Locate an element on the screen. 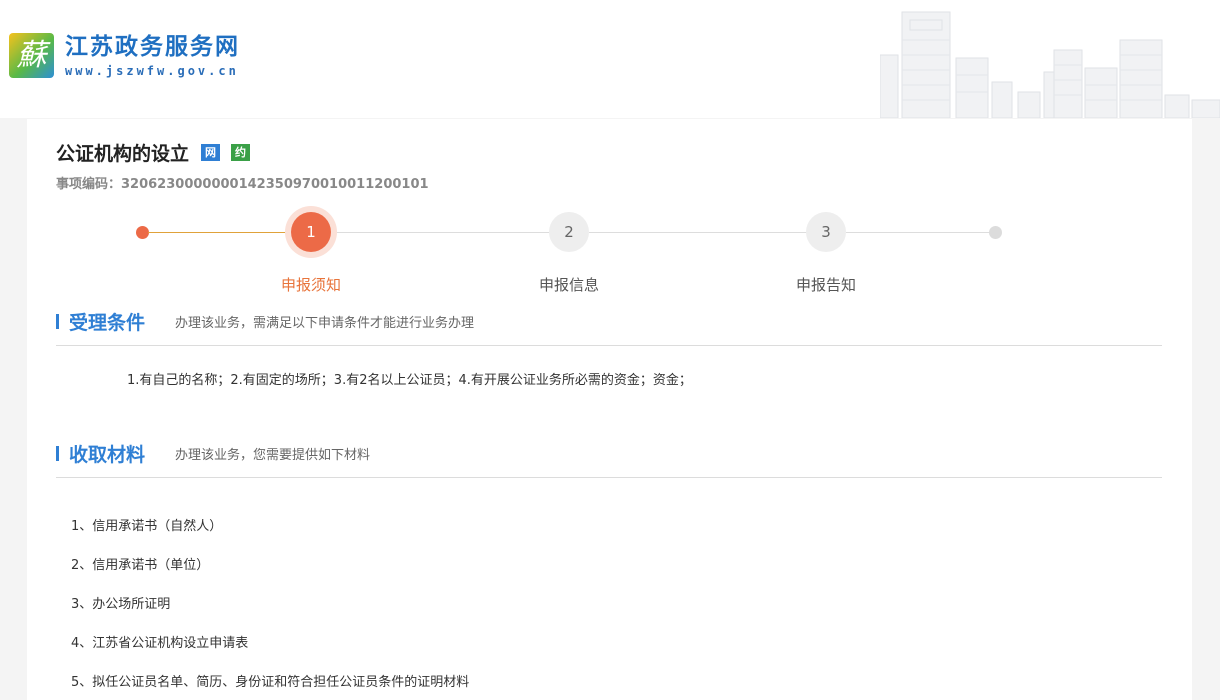 The image size is (1220, 700). step-2-circle: 2 is located at coordinates (569, 232).